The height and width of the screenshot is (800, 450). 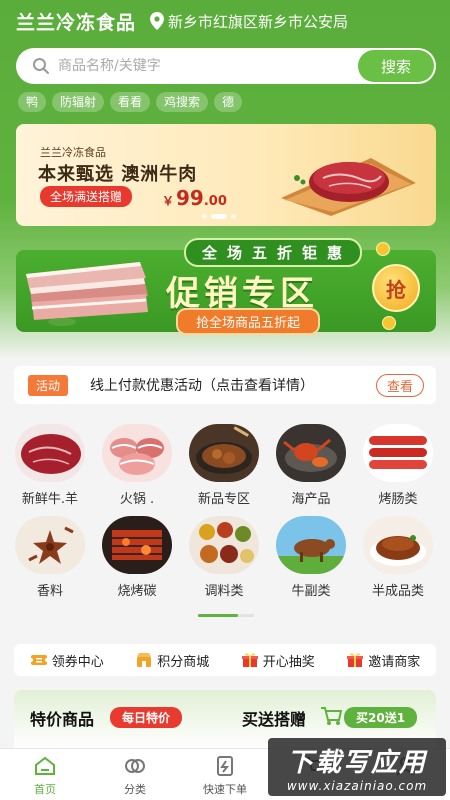 I want to click on category-item: 烤肠类, so click(x=398, y=465).